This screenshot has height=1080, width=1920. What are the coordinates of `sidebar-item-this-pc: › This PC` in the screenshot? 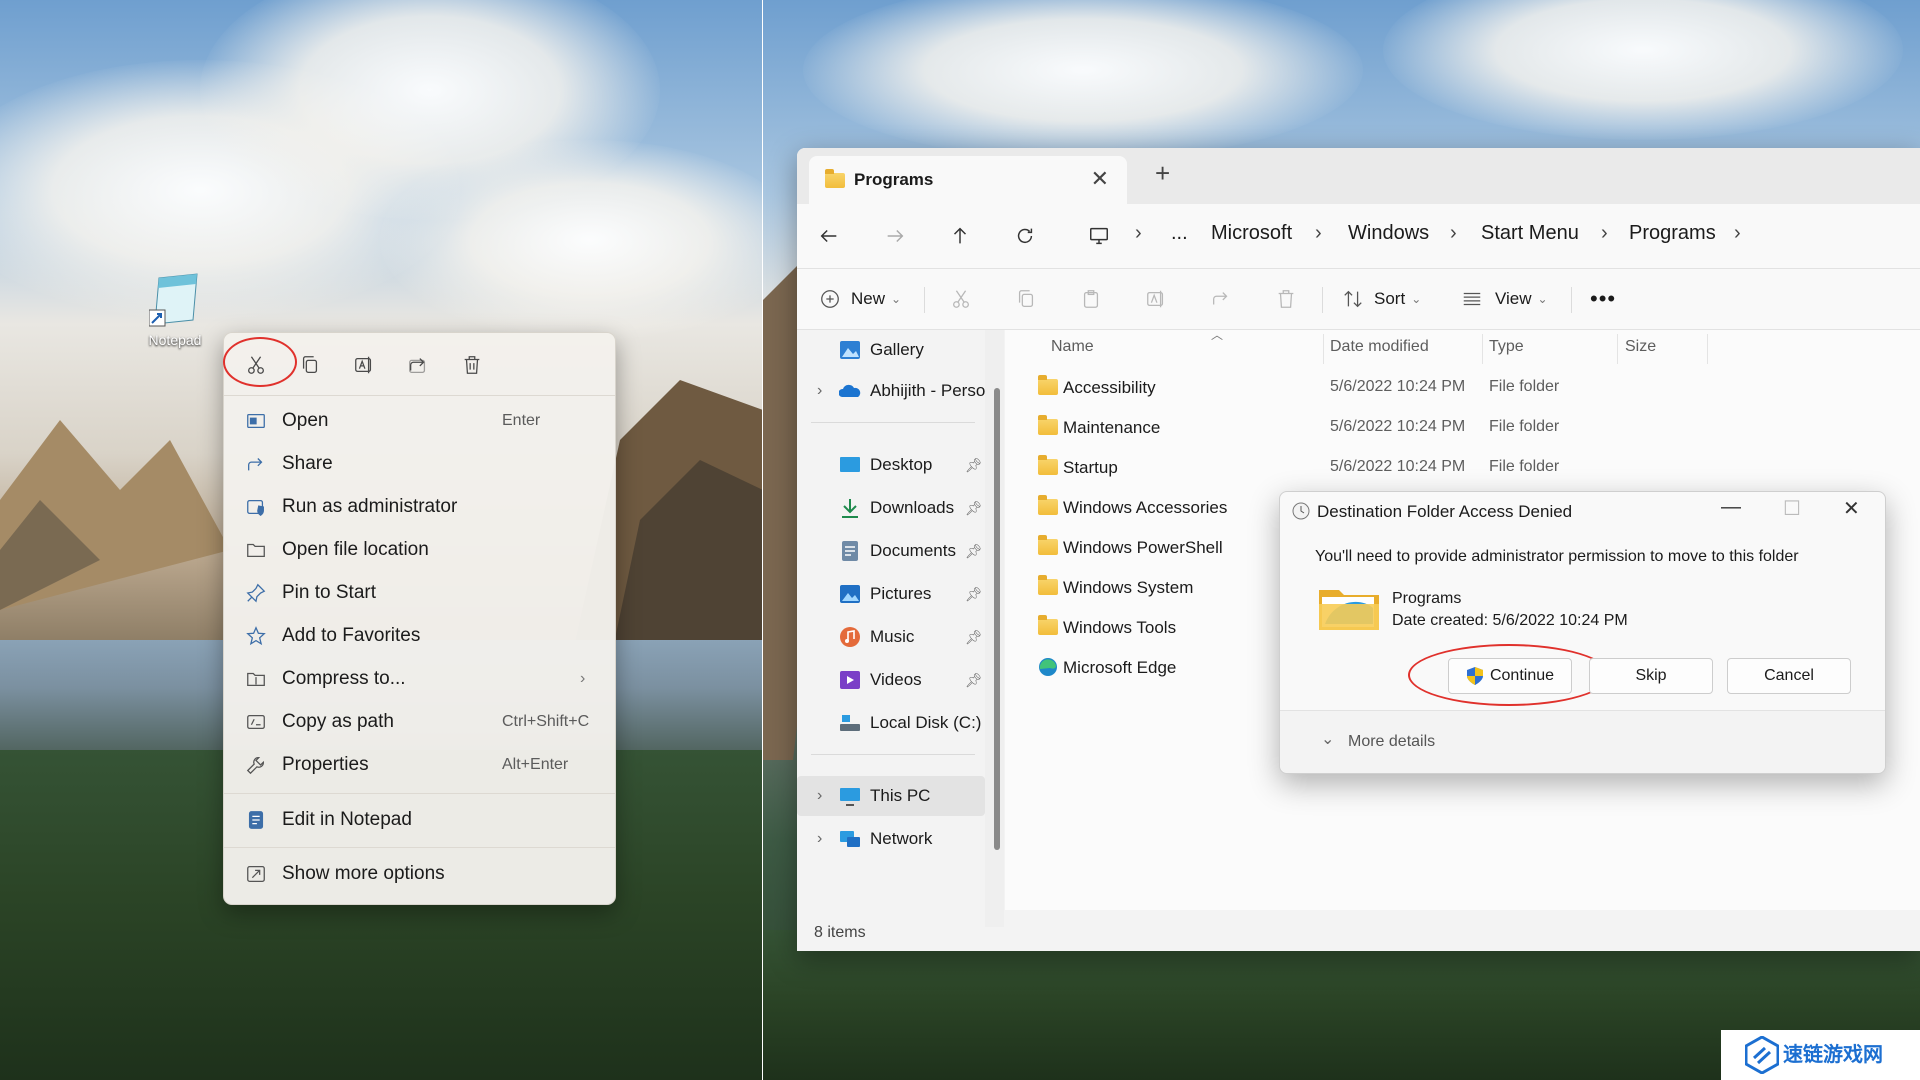 It's located at (891, 796).